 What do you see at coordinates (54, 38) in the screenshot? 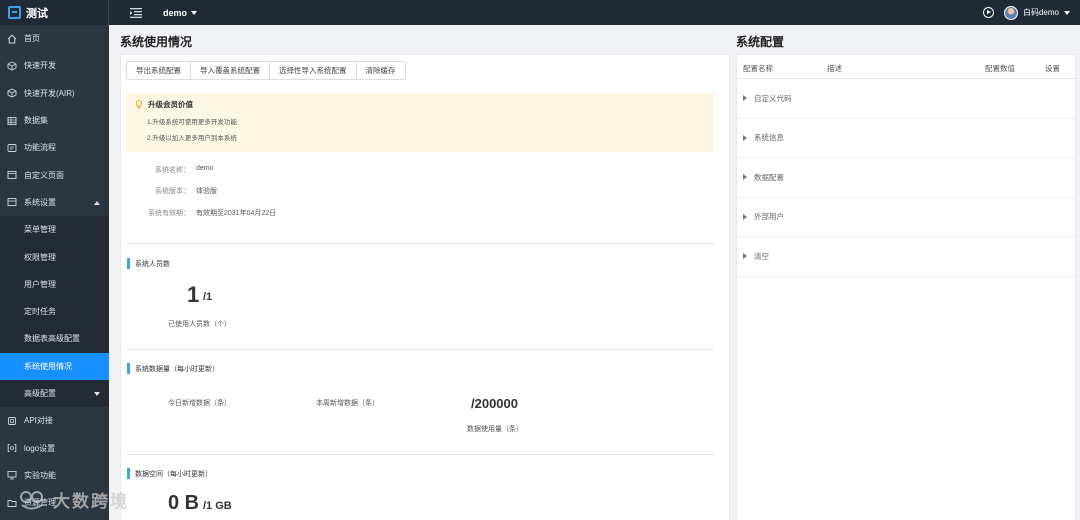
I see `sidebar-item-home: 首页` at bounding box center [54, 38].